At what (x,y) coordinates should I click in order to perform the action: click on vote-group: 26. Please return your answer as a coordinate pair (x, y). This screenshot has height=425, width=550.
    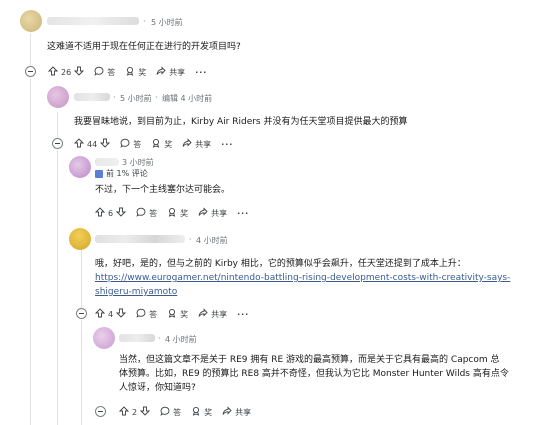
    Looking at the image, I should click on (66, 72).